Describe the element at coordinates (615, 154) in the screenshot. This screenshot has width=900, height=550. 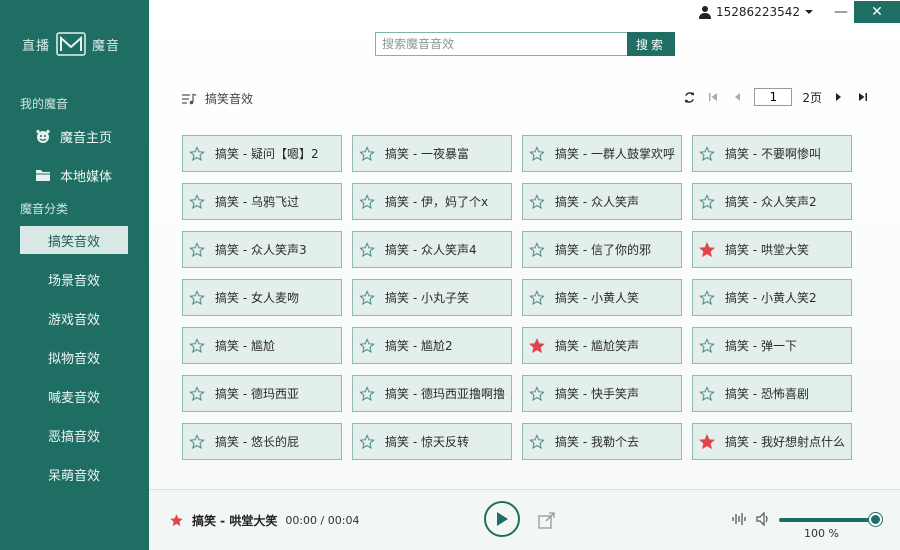
I see `sound-card-label: 搞笑 - 一群人鼓掌欢呼` at that location.